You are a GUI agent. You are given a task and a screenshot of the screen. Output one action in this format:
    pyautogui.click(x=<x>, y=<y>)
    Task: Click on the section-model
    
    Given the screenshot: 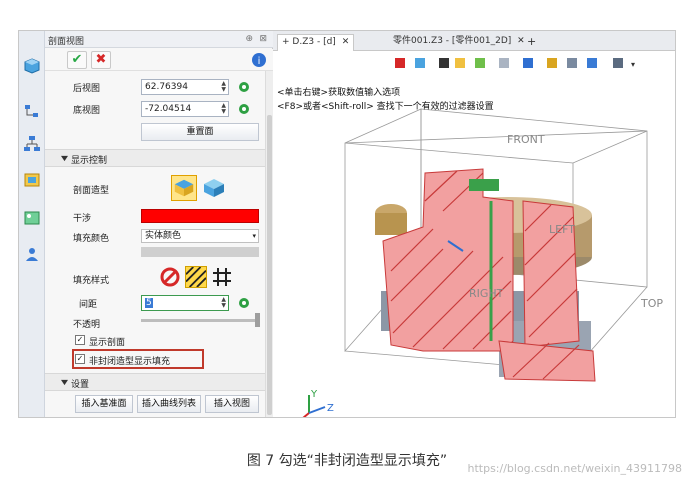 What is the action you would take?
    pyautogui.click(x=485, y=275)
    